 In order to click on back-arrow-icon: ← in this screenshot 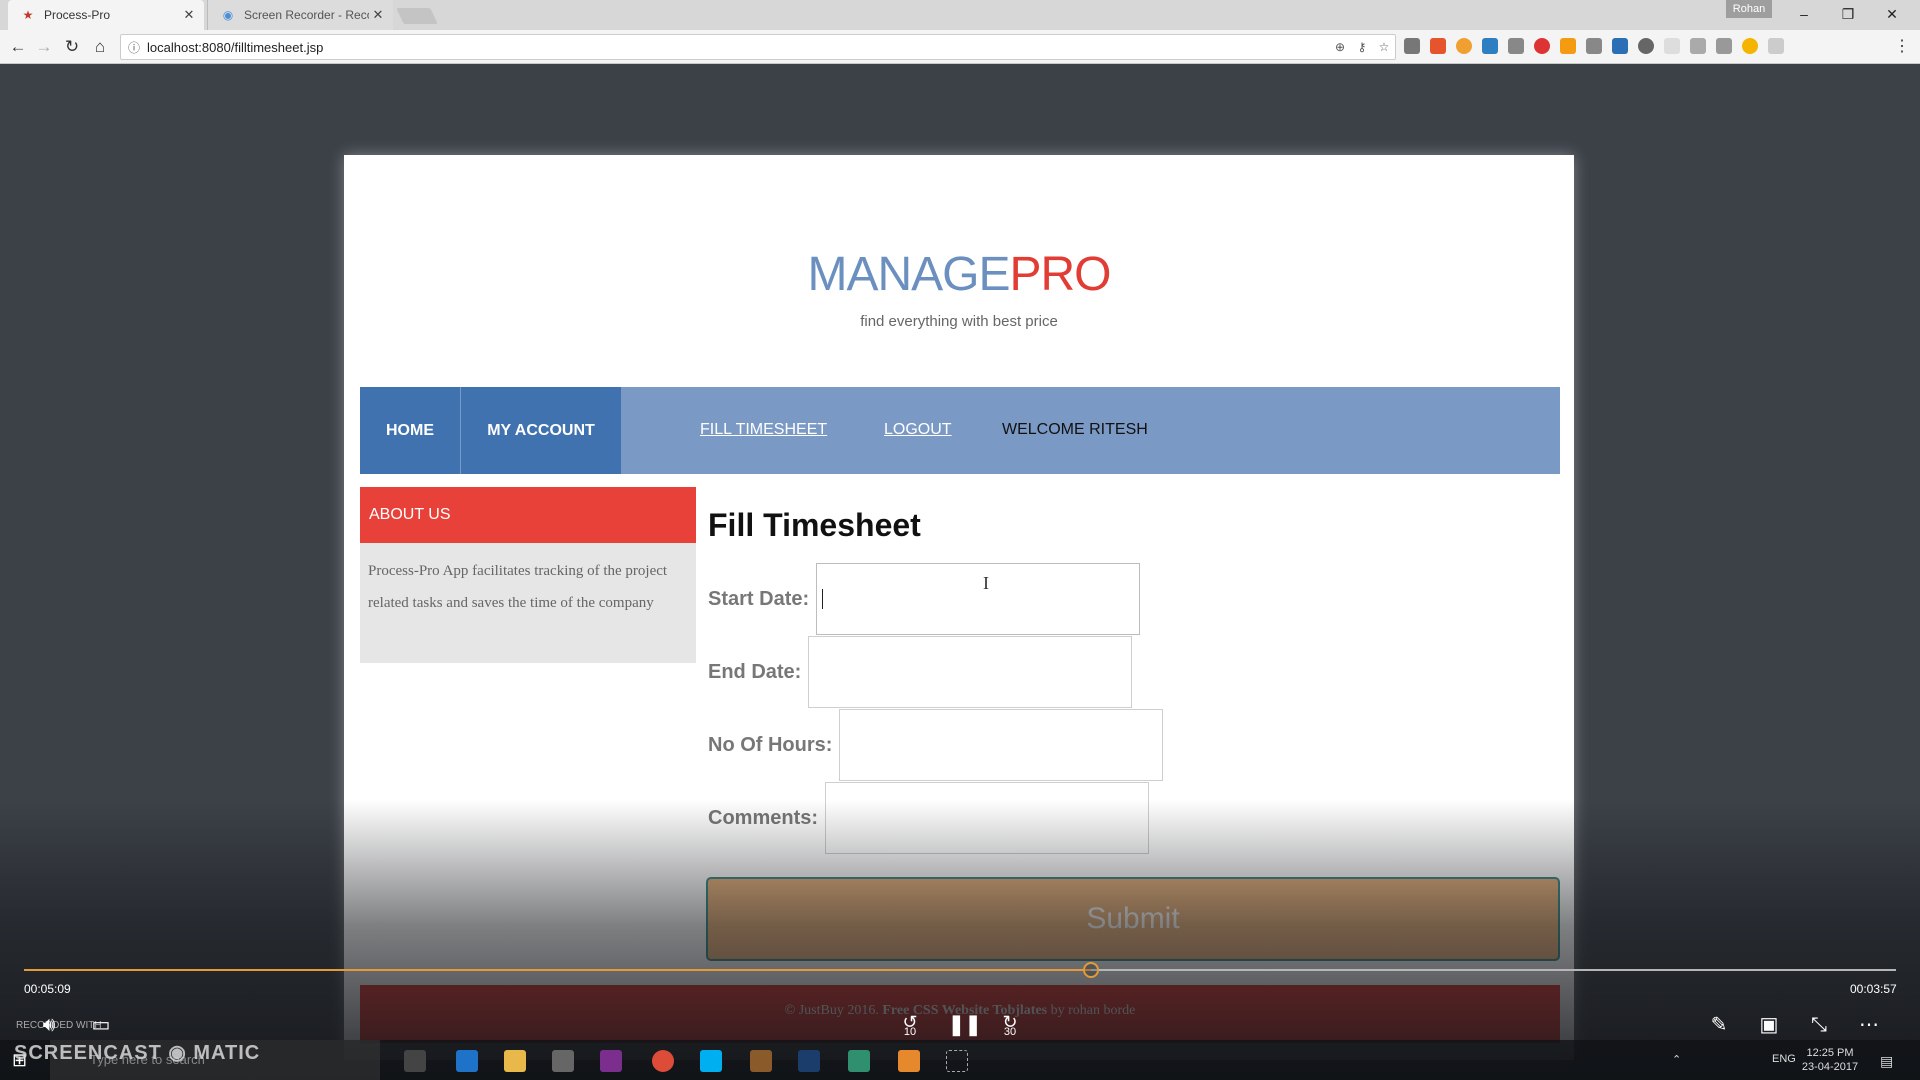, I will do `click(18, 47)`.